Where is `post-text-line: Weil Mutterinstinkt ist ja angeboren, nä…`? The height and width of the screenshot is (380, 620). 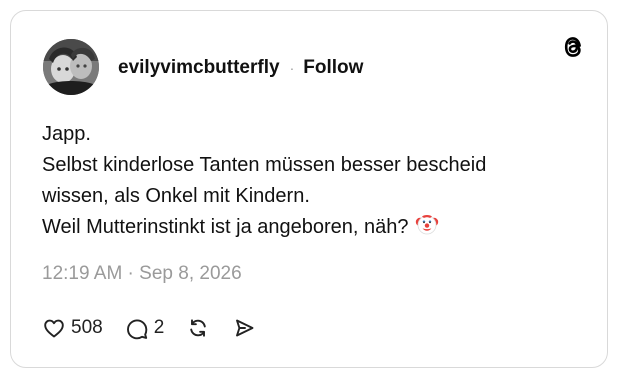
post-text-line: Weil Mutterinstinkt ist ja angeboren, nä… is located at coordinates (225, 227).